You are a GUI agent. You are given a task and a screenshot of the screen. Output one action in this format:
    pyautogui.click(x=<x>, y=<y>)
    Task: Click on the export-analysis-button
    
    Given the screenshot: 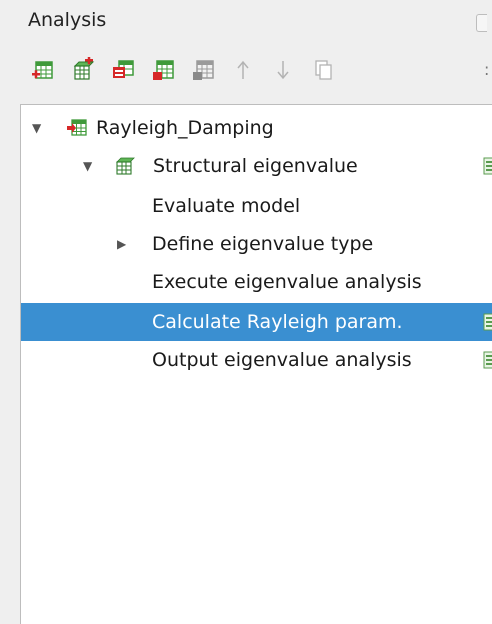 What is the action you would take?
    pyautogui.click(x=163, y=70)
    